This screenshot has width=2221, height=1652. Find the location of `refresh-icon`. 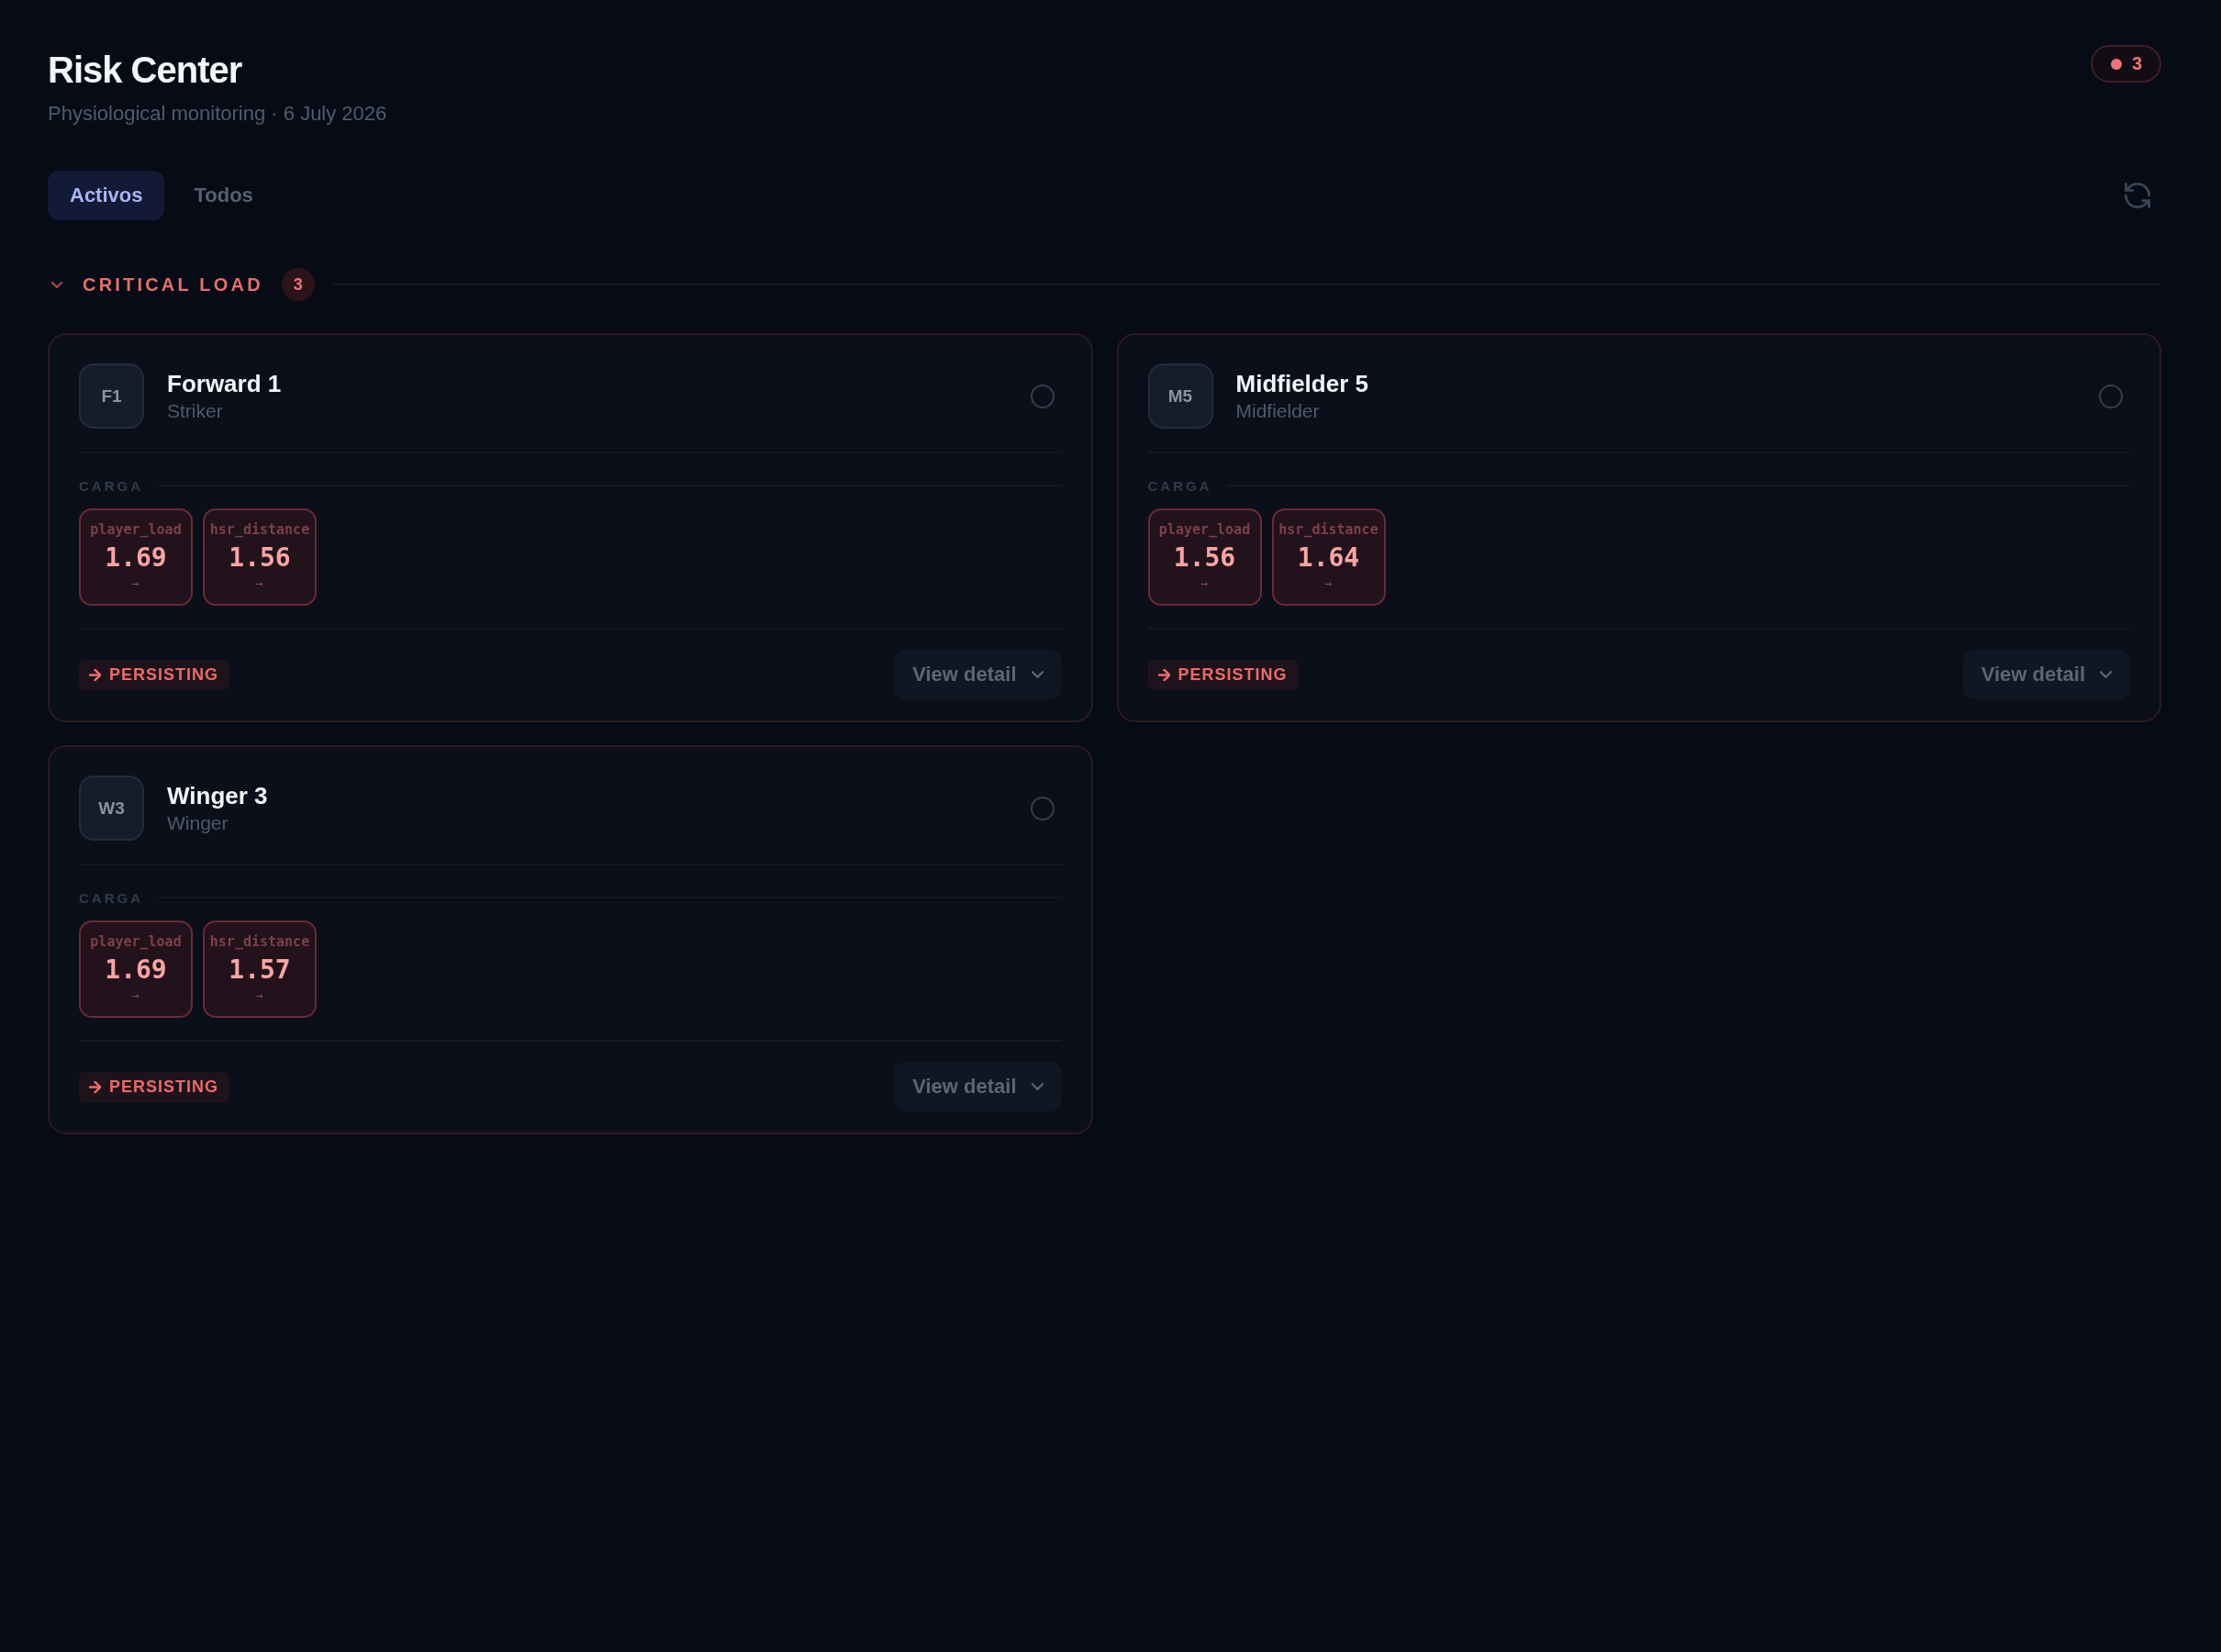

refresh-icon is located at coordinates (2137, 195).